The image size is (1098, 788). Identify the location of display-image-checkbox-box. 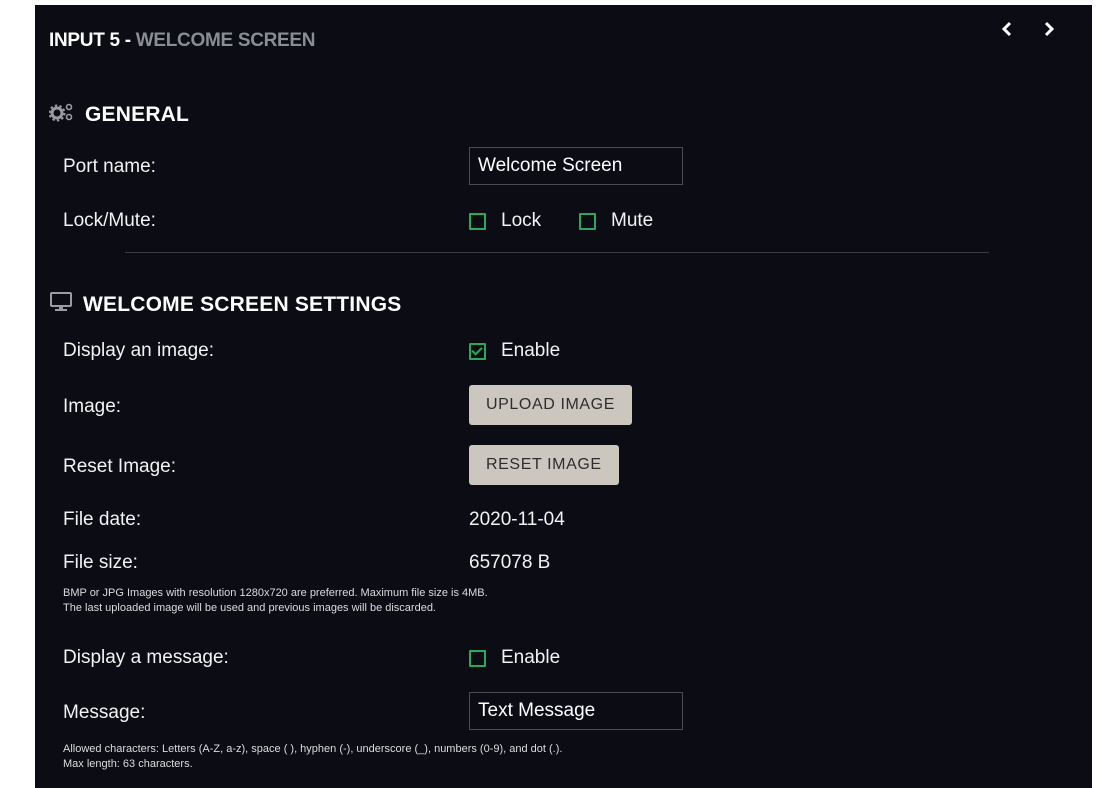
(477, 351).